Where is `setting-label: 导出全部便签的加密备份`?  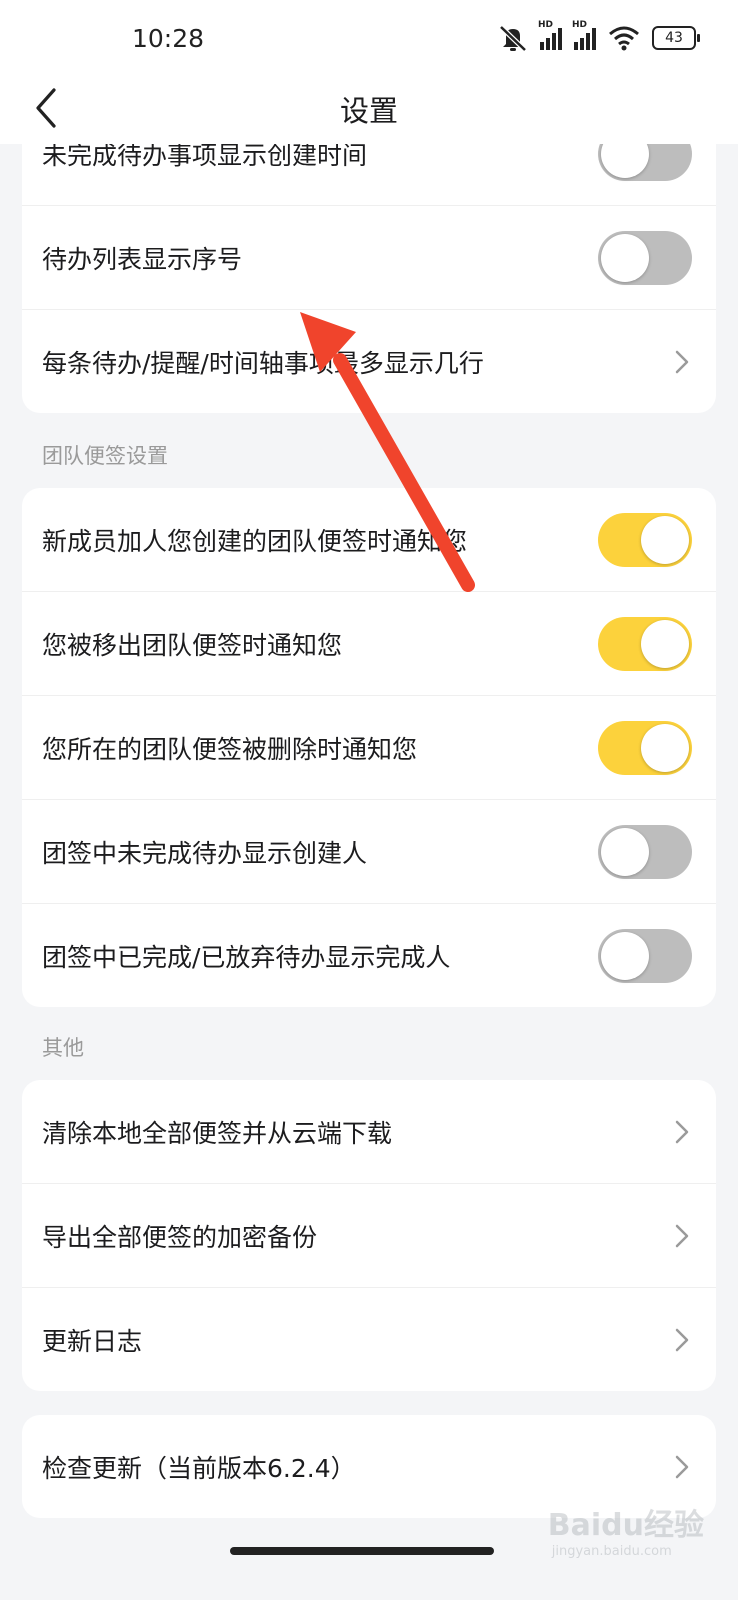 setting-label: 导出全部便签的加密备份 is located at coordinates (180, 1237).